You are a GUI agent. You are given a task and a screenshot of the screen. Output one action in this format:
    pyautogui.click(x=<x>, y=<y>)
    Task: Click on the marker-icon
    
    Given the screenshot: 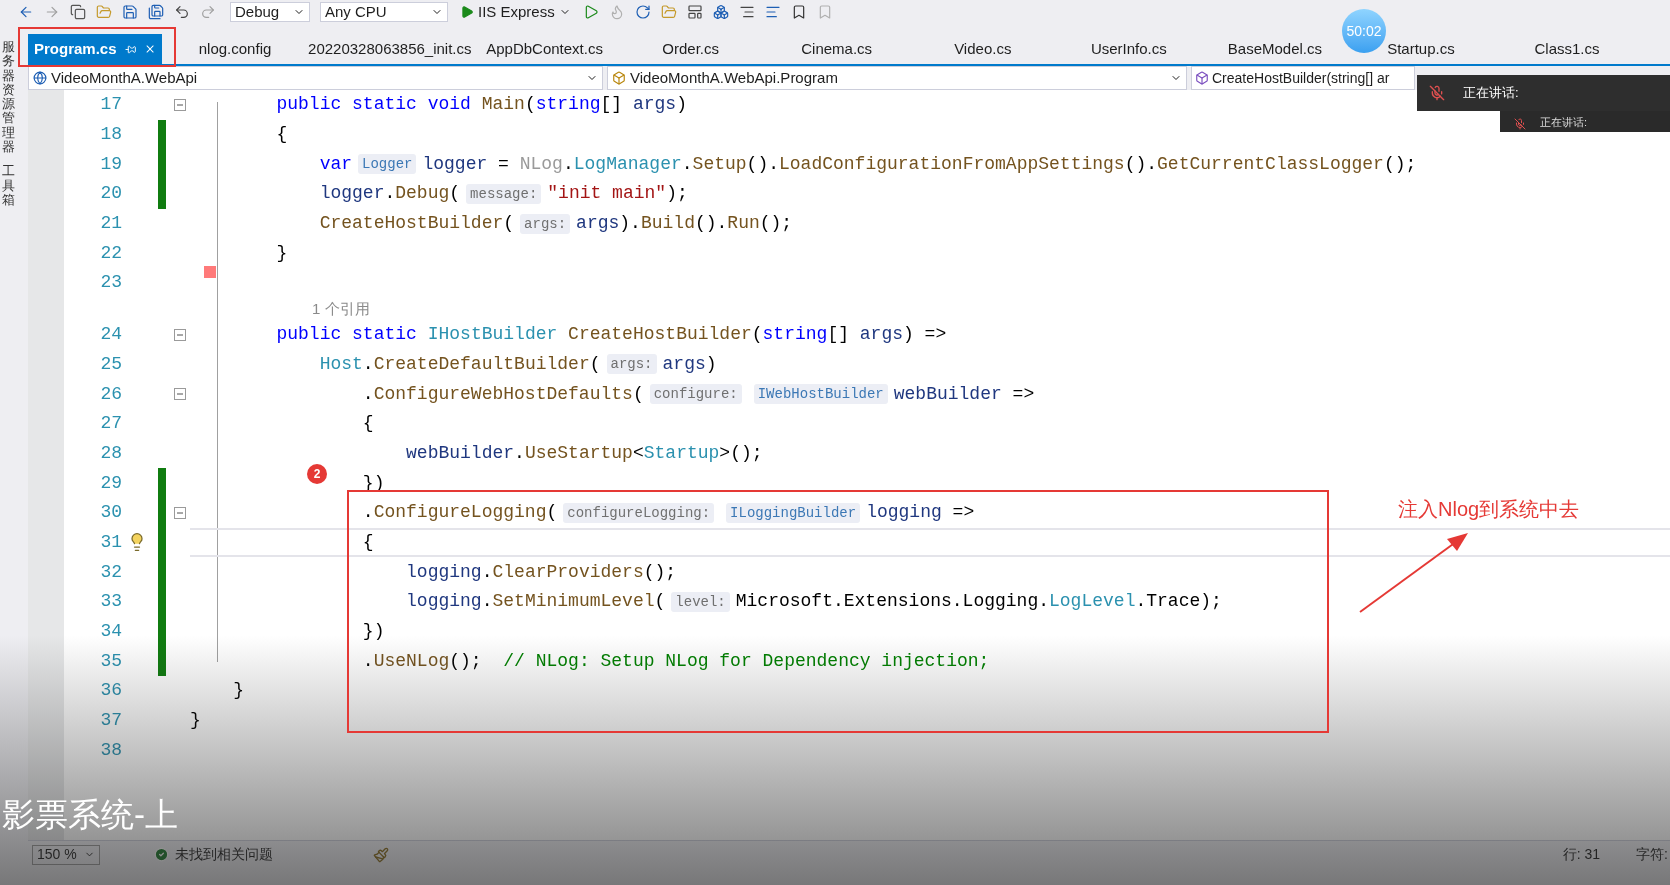 What is the action you would take?
    pyautogui.click(x=210, y=272)
    